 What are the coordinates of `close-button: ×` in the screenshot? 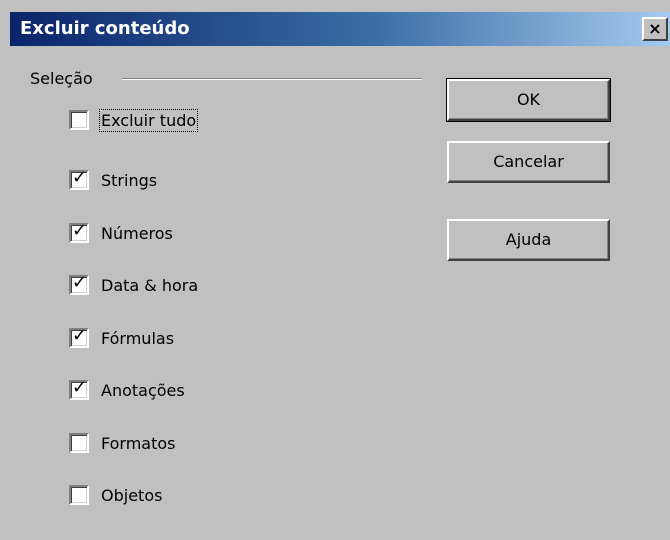 It's located at (655, 29).